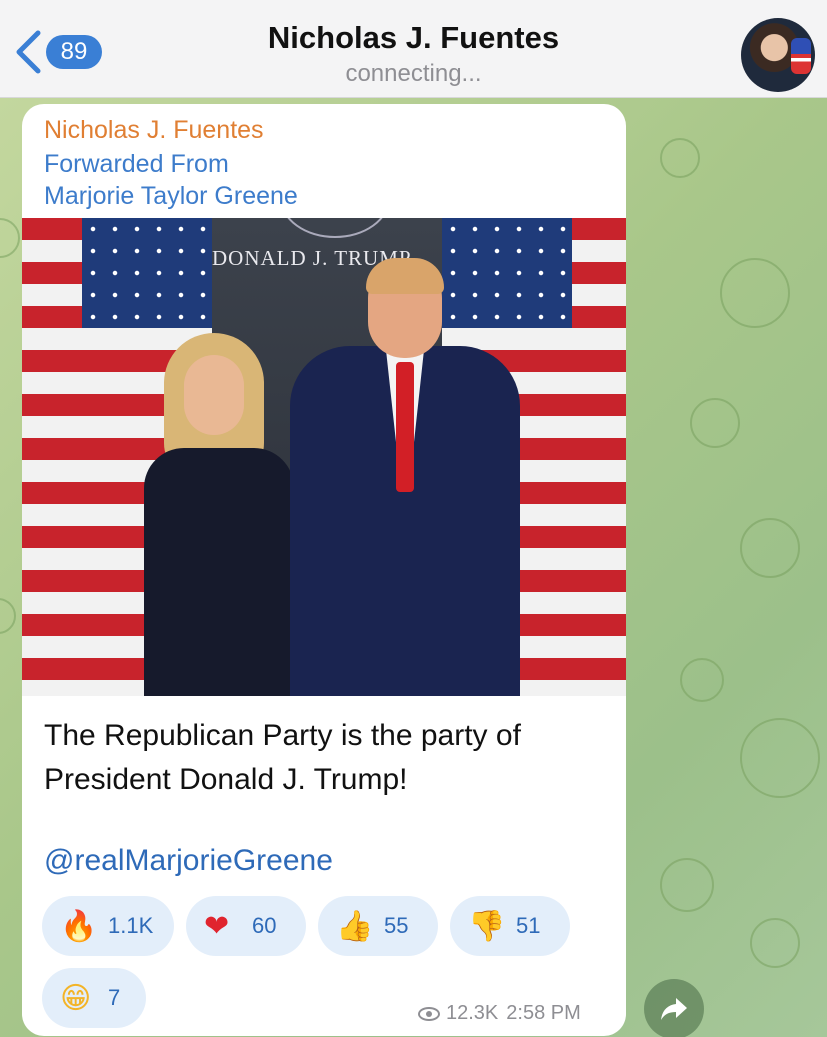  What do you see at coordinates (429, 1013) in the screenshot?
I see `eye-icon` at bounding box center [429, 1013].